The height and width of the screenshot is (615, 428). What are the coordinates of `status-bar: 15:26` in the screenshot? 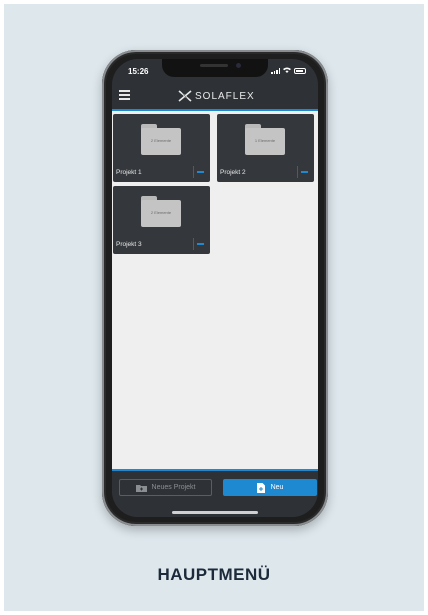 It's located at (215, 71).